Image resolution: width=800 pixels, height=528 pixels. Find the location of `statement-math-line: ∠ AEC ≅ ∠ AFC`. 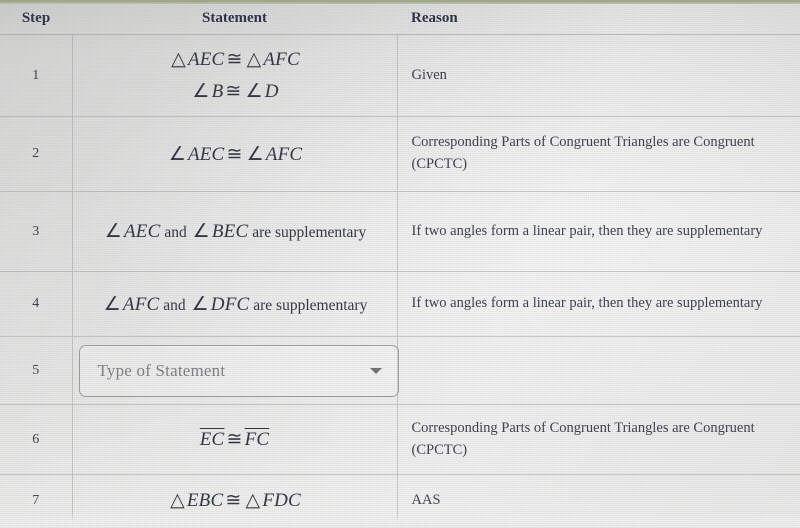

statement-math-line: ∠ AEC ≅ ∠ AFC is located at coordinates (235, 154).